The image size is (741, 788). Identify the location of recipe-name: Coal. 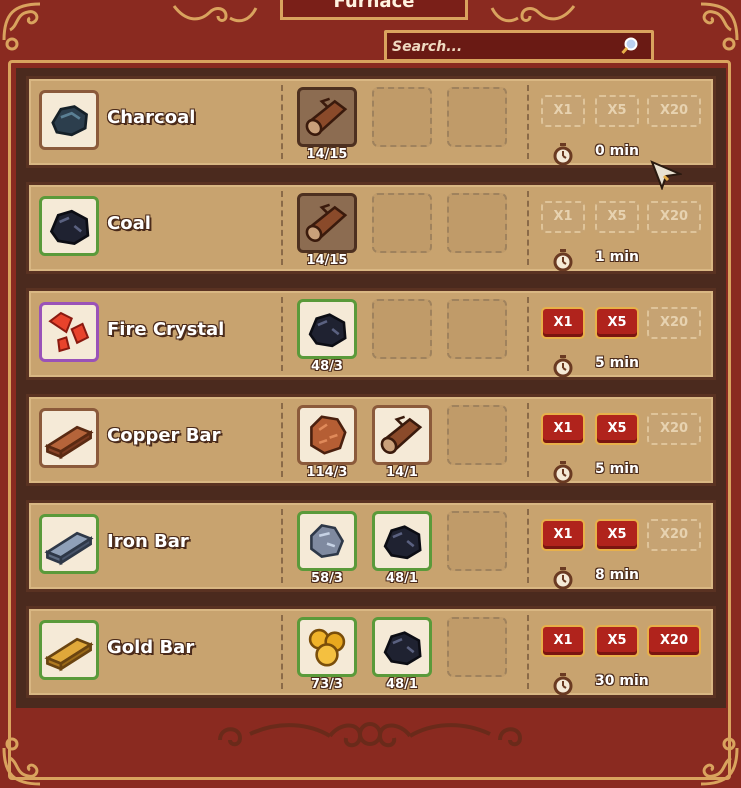
(129, 223).